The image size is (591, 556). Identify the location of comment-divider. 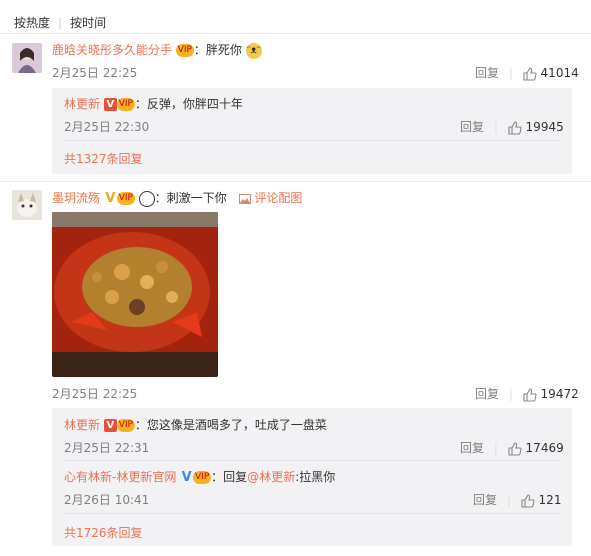
(295, 181).